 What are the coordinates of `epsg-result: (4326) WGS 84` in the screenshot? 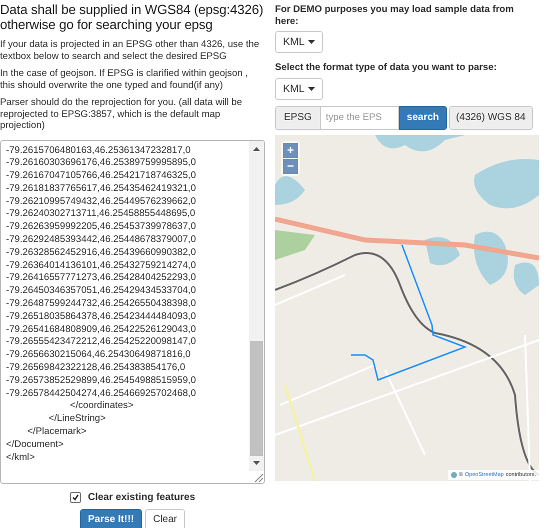 It's located at (491, 118).